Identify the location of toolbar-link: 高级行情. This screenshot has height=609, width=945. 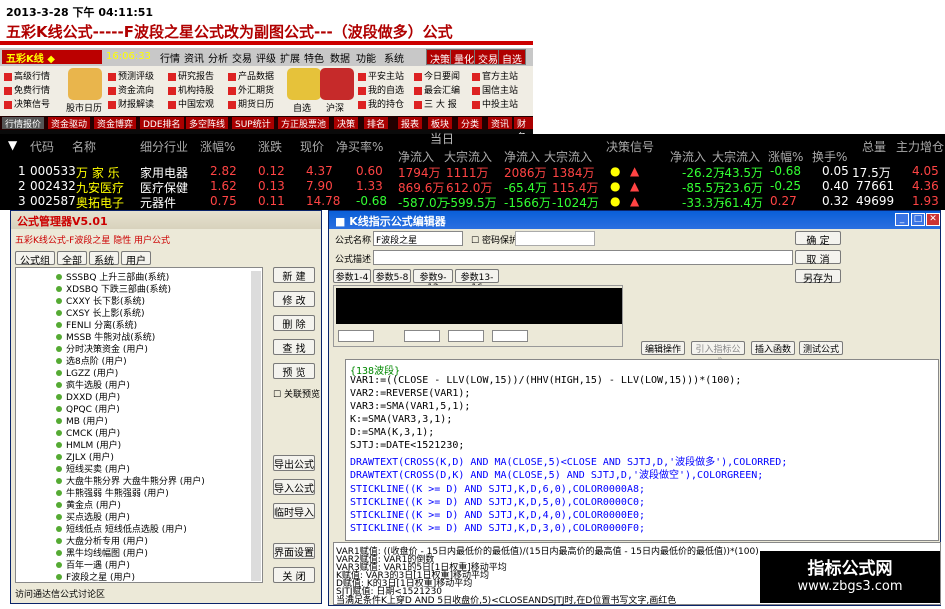
(27, 75).